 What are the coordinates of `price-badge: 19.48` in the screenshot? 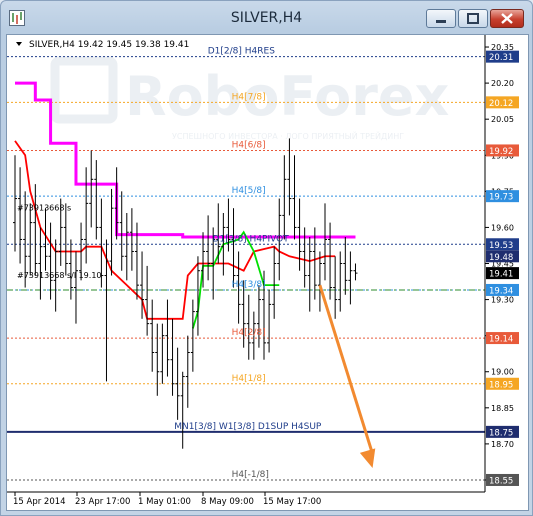 It's located at (502, 256).